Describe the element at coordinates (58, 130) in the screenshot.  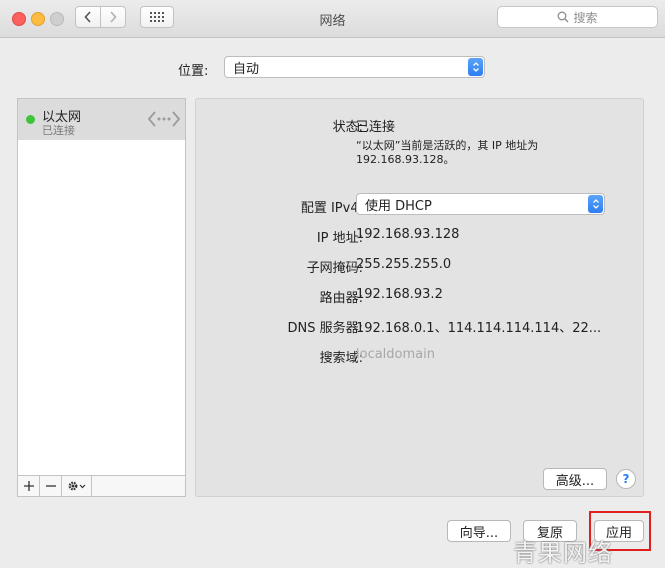
I see `service-status: 已连接` at that location.